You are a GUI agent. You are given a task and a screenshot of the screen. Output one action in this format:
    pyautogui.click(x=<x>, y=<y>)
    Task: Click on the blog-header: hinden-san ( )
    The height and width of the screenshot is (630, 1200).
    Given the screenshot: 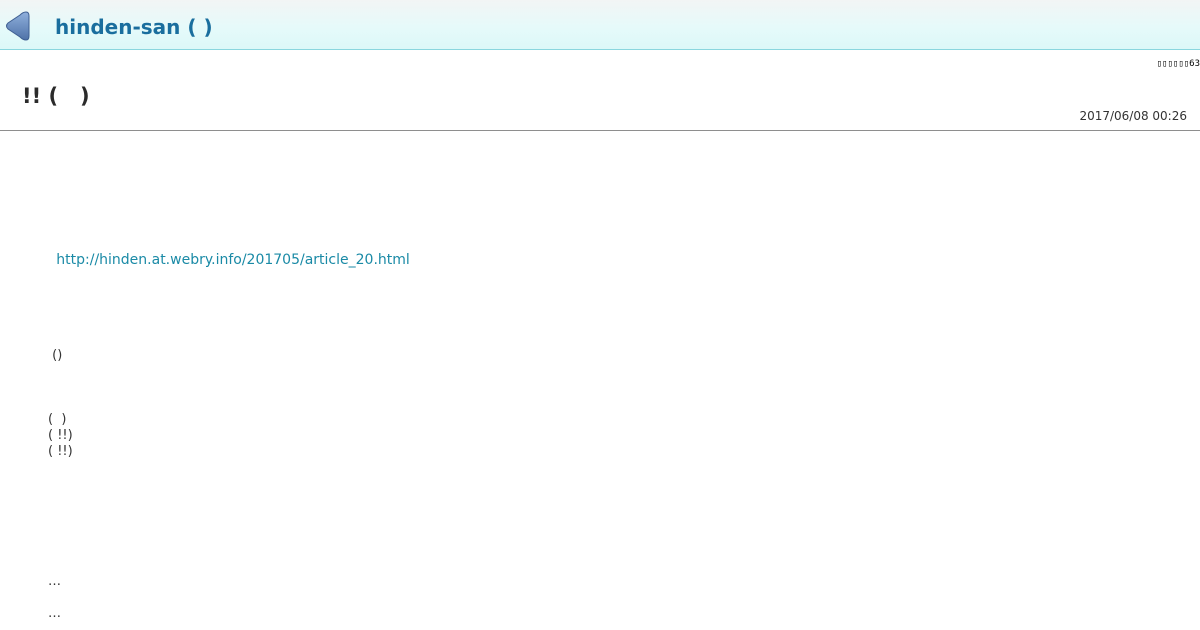 What is the action you would take?
    pyautogui.click(x=600, y=25)
    